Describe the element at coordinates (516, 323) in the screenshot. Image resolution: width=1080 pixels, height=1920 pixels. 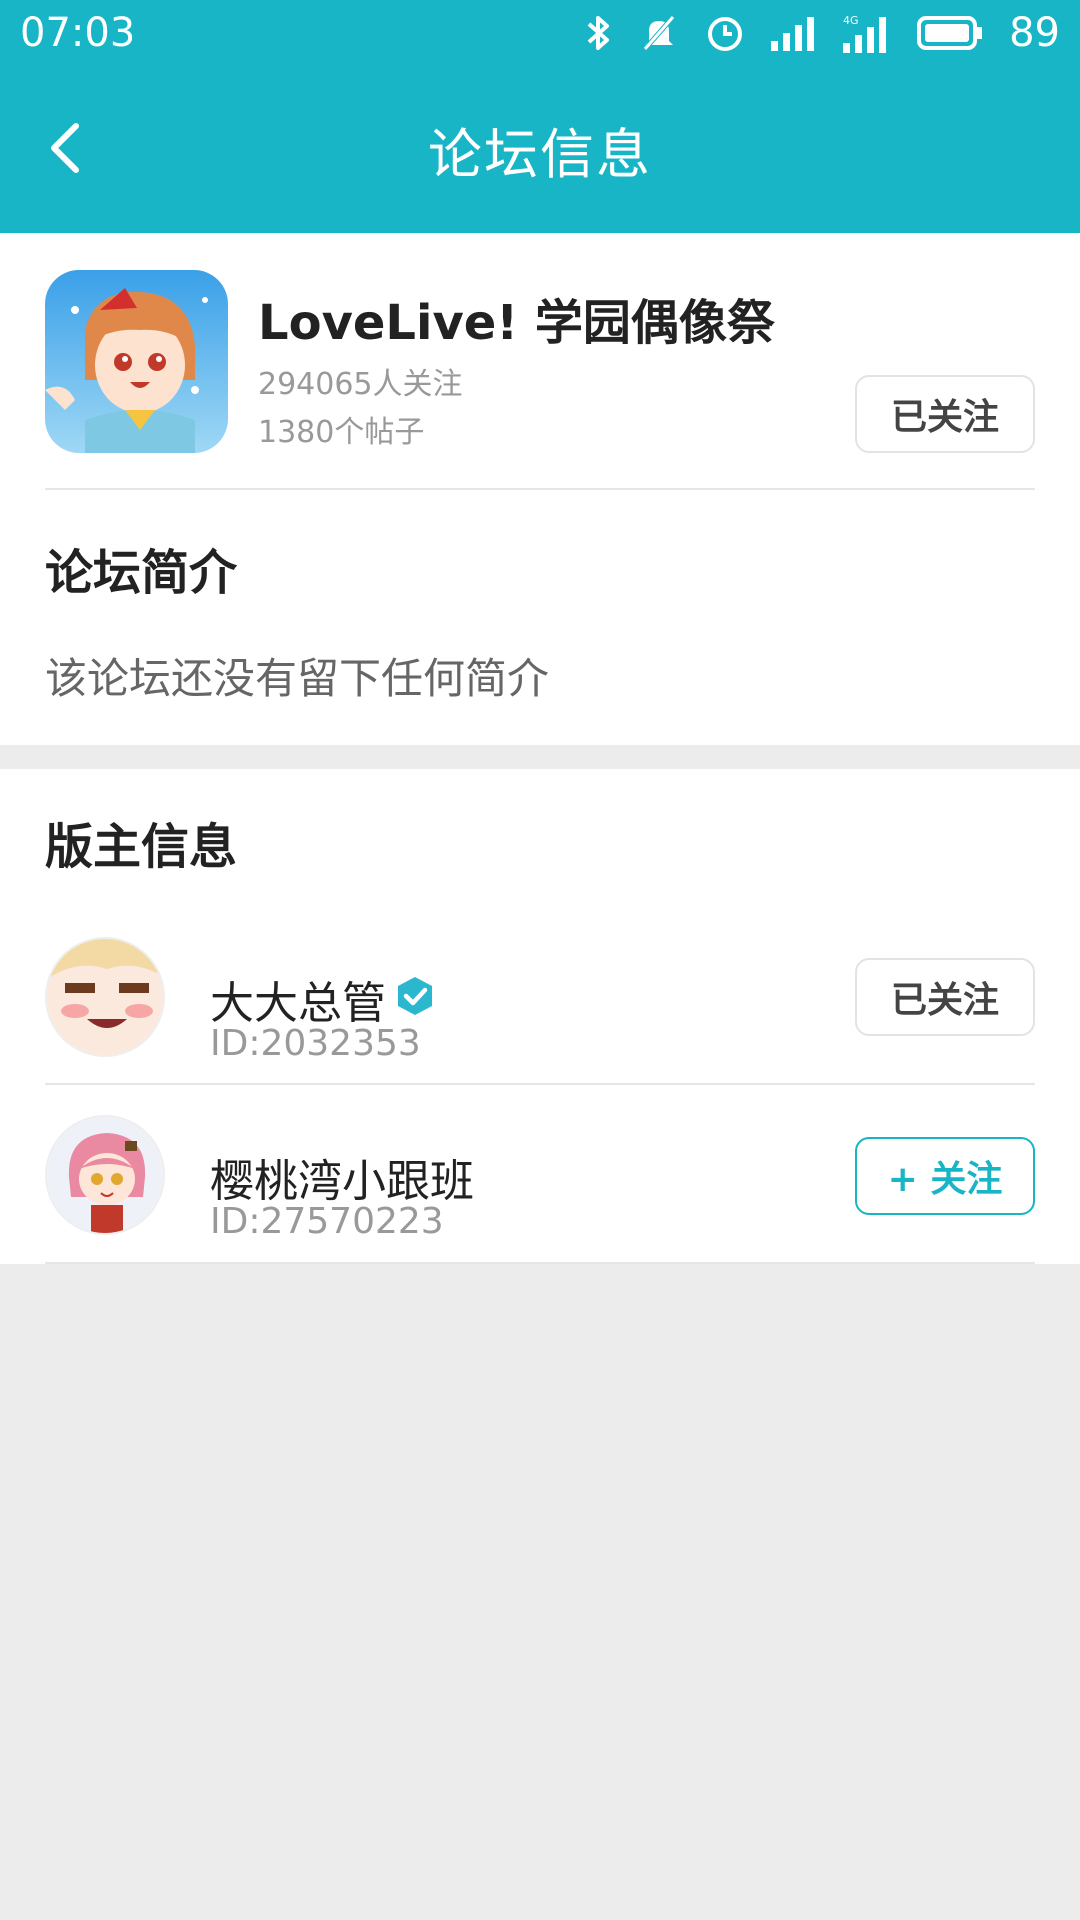
I see `forum-name: LoveLive! 学园偶像祭` at that location.